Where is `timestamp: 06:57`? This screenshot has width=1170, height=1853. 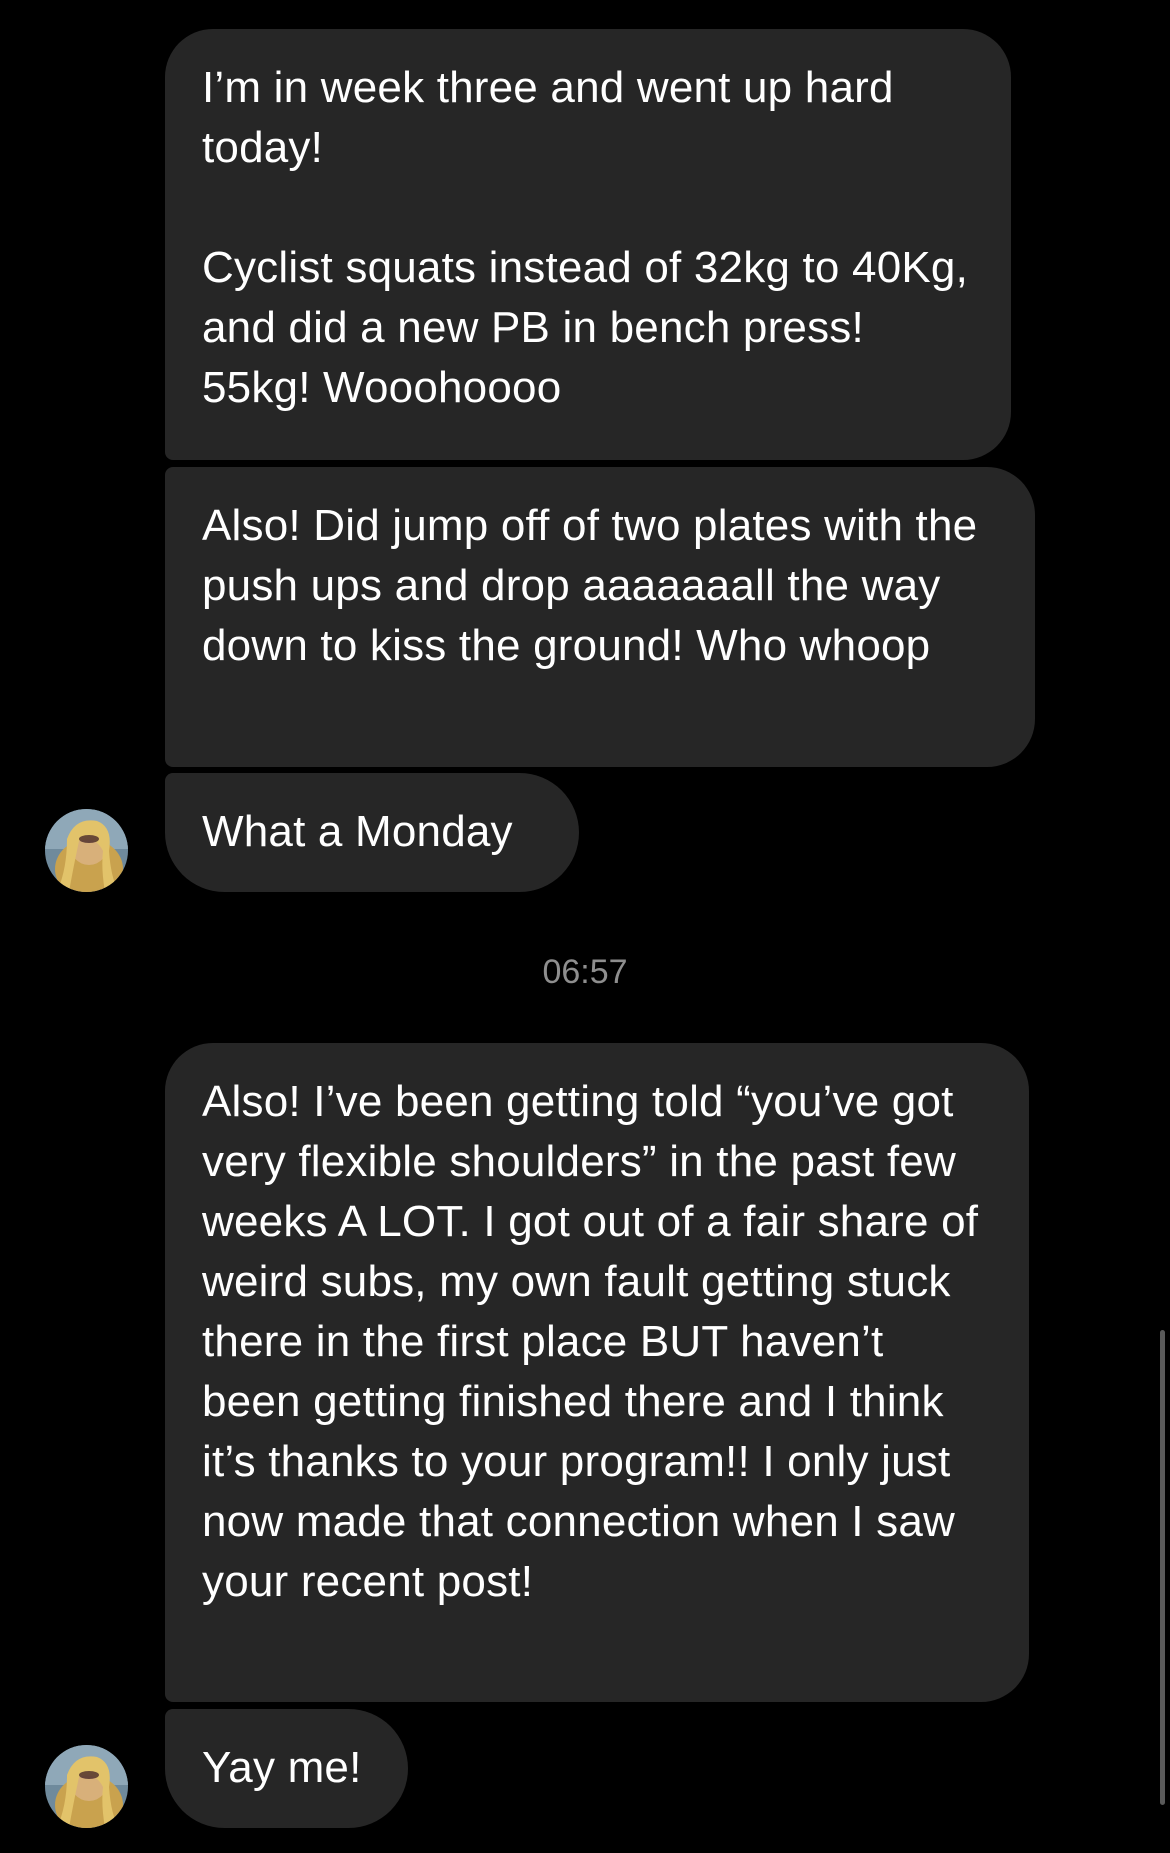
timestamp: 06:57 is located at coordinates (585, 972).